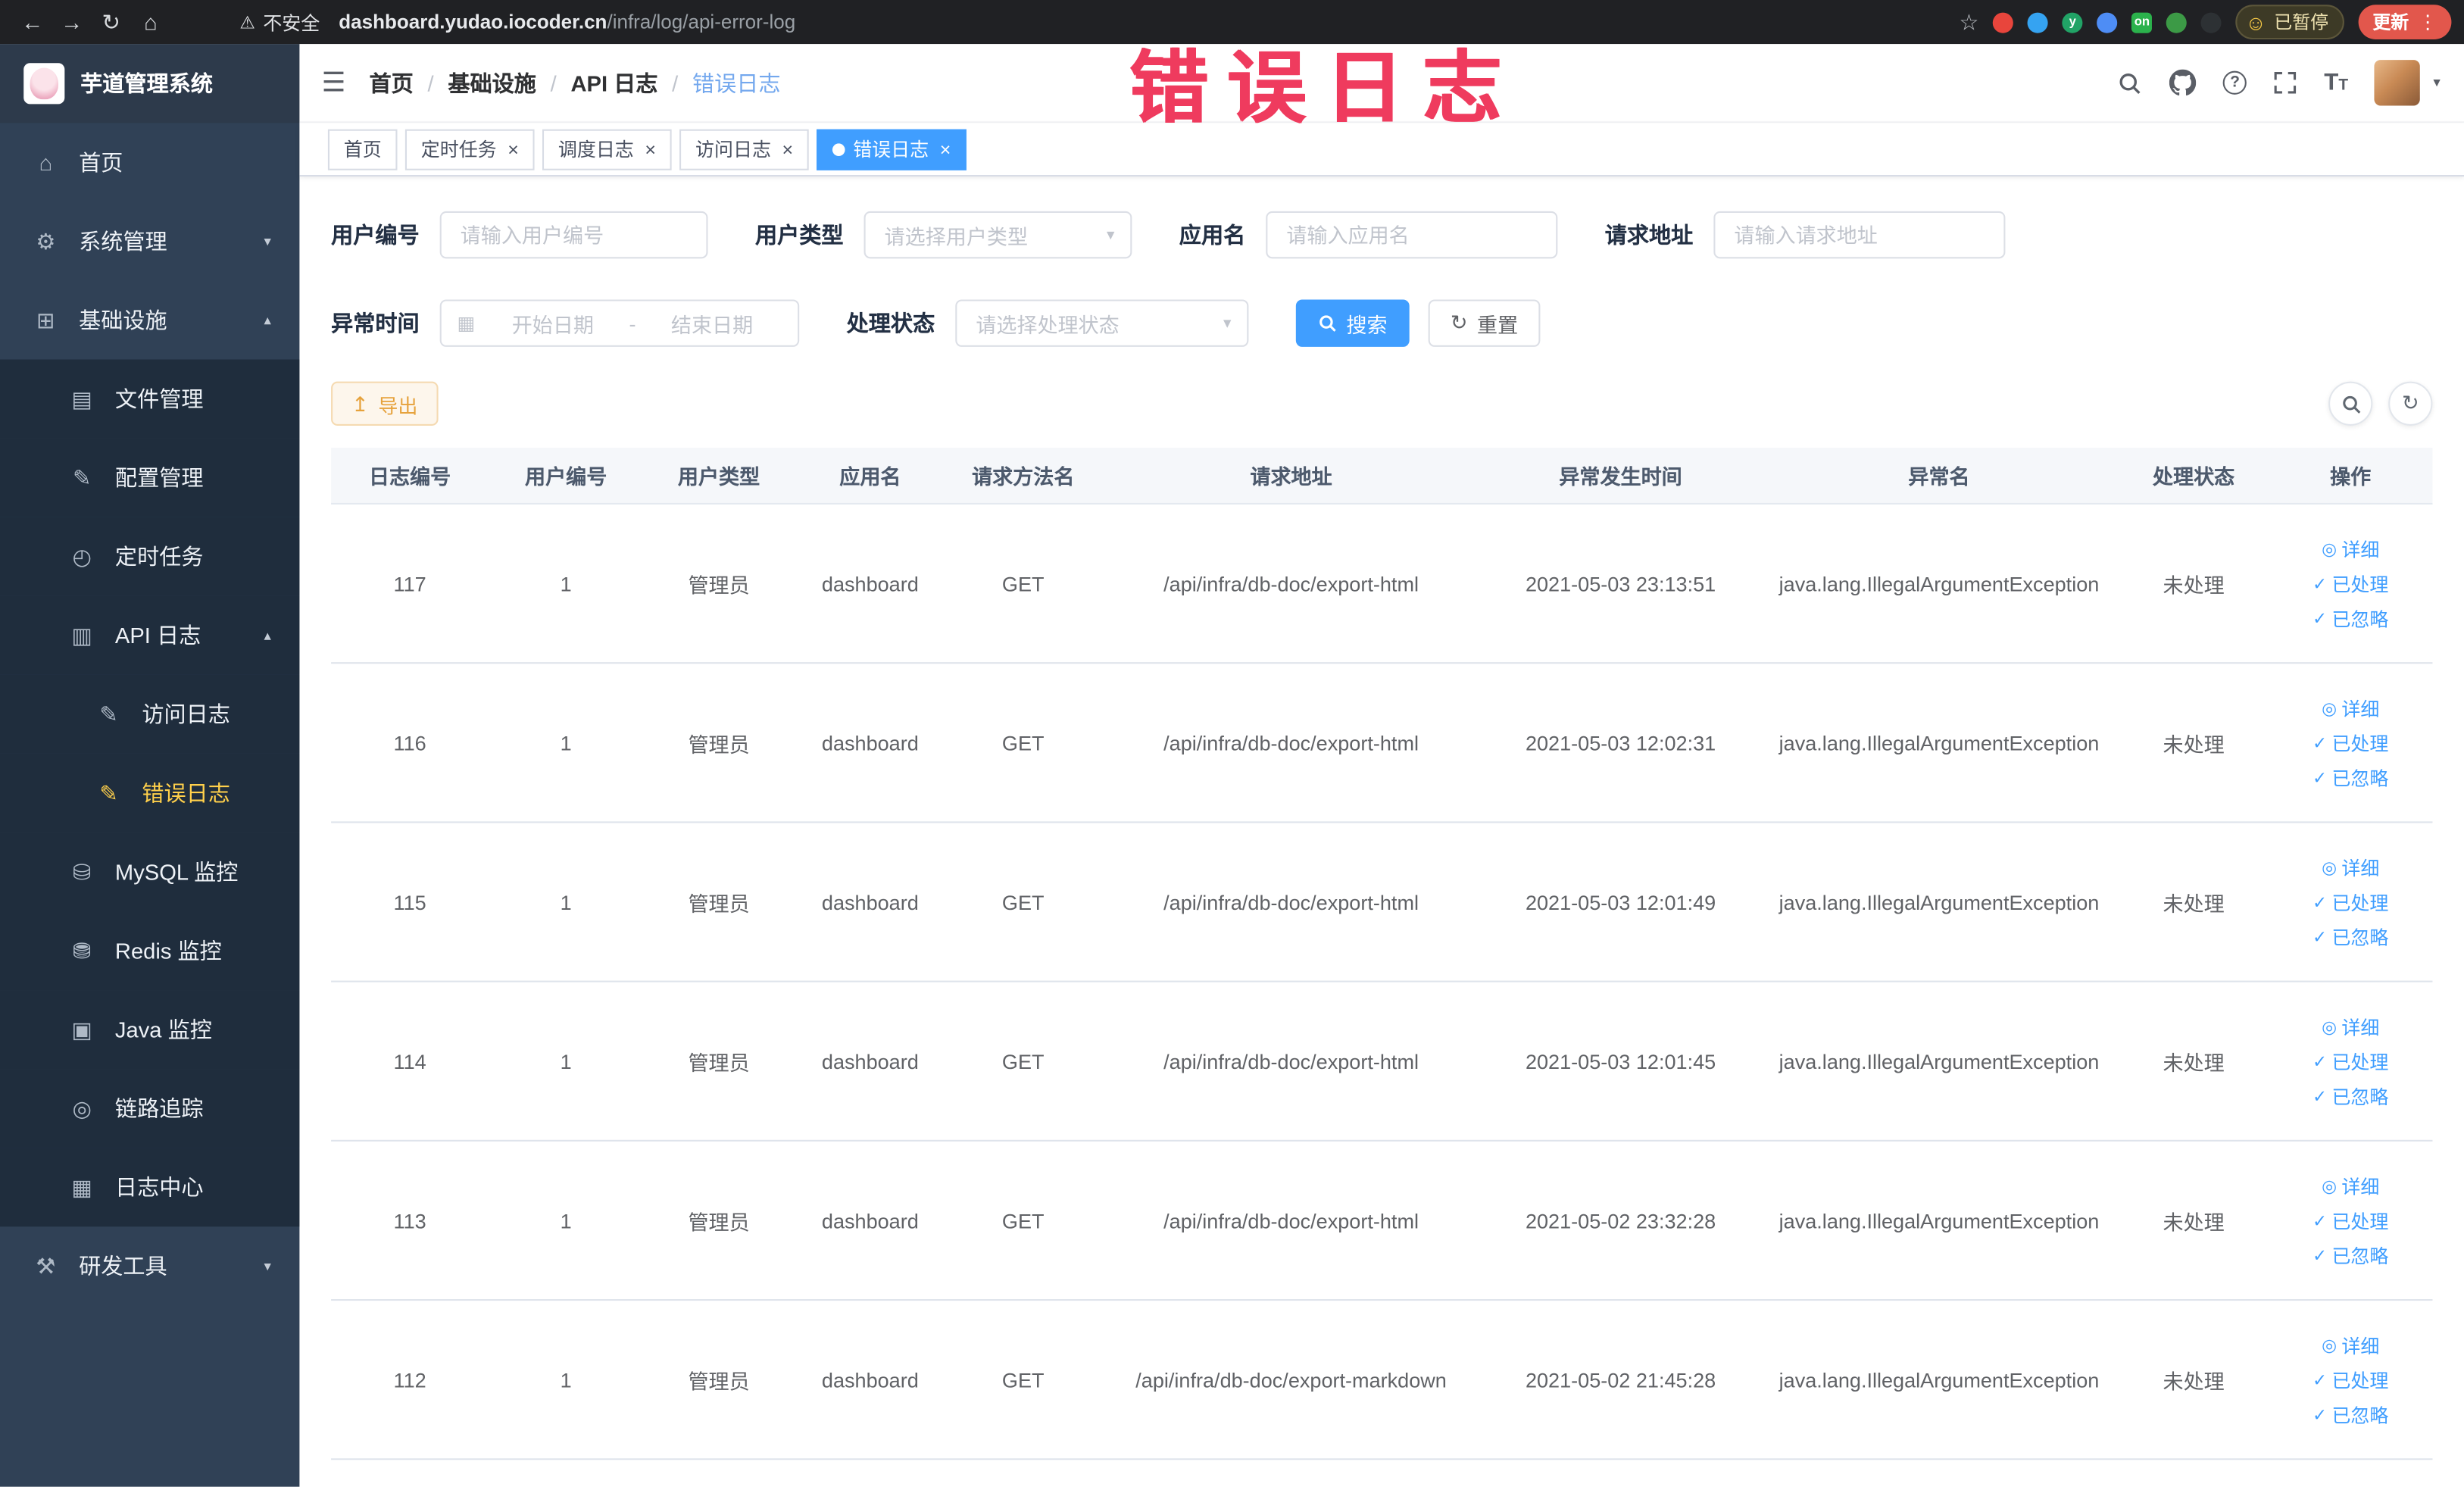 The width and height of the screenshot is (2464, 1487). What do you see at coordinates (149, 162) in the screenshot?
I see `sidebar-item-0: ⌂ 首页` at bounding box center [149, 162].